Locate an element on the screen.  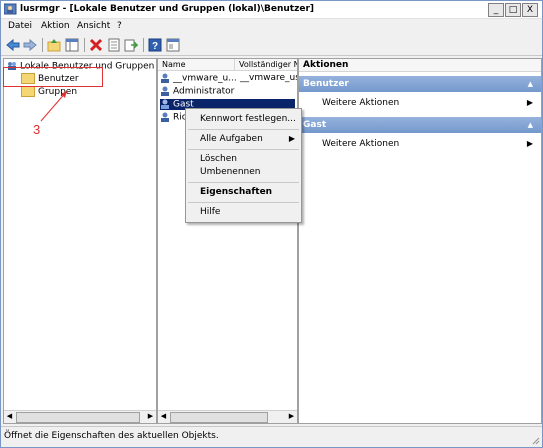
maximize-button: □ is located at coordinates (513, 10).